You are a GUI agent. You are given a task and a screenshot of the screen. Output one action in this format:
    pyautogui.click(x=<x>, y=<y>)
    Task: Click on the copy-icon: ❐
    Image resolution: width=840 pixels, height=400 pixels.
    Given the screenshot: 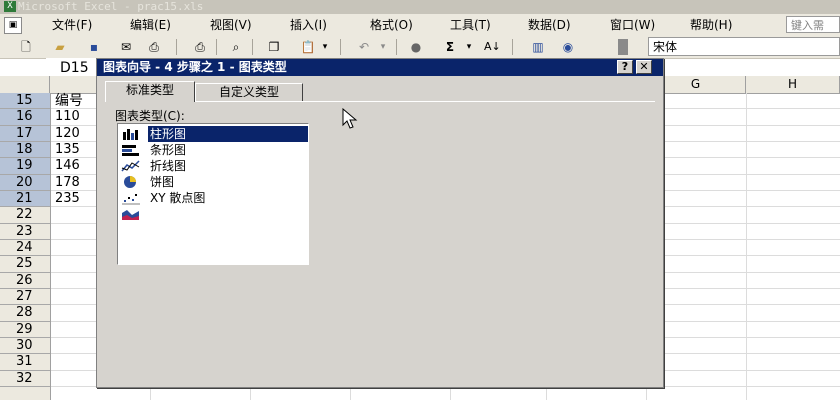 What is the action you would take?
    pyautogui.click(x=274, y=47)
    